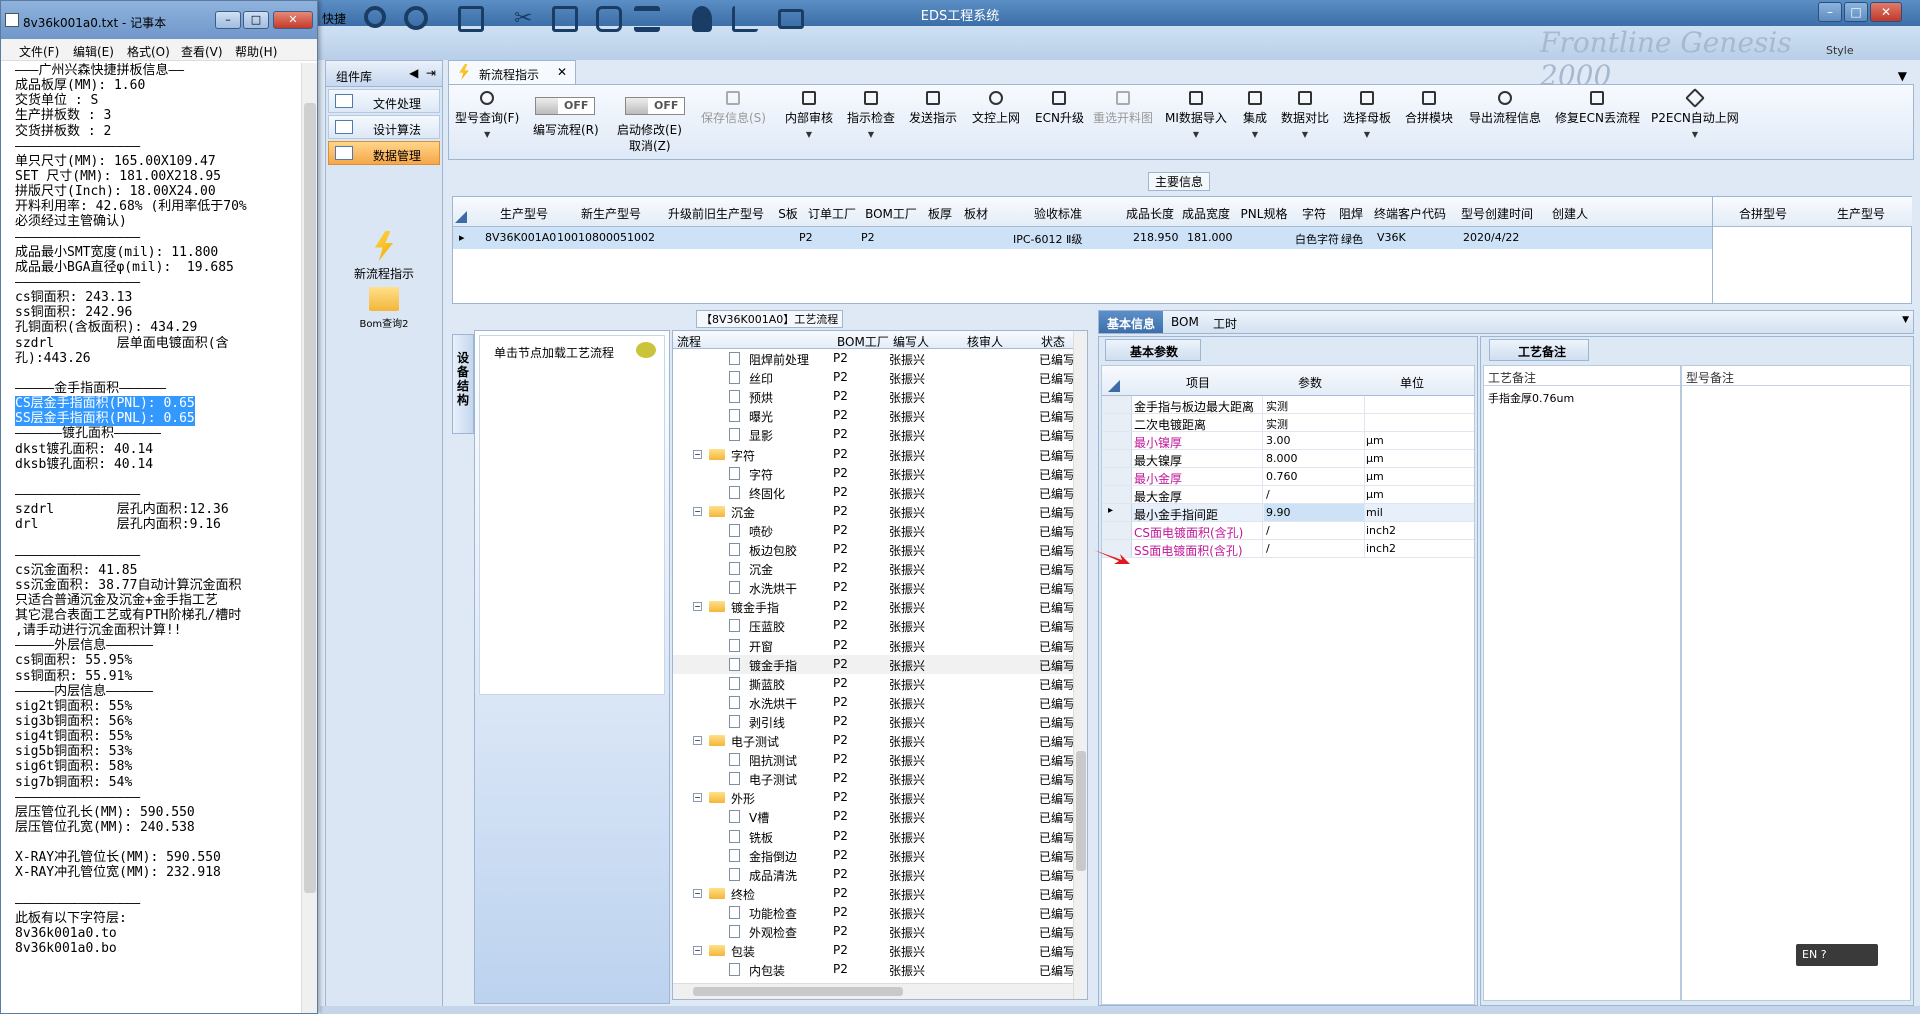 The width and height of the screenshot is (1920, 1014). I want to click on tool-bom-query: Bom查询2, so click(384, 308).